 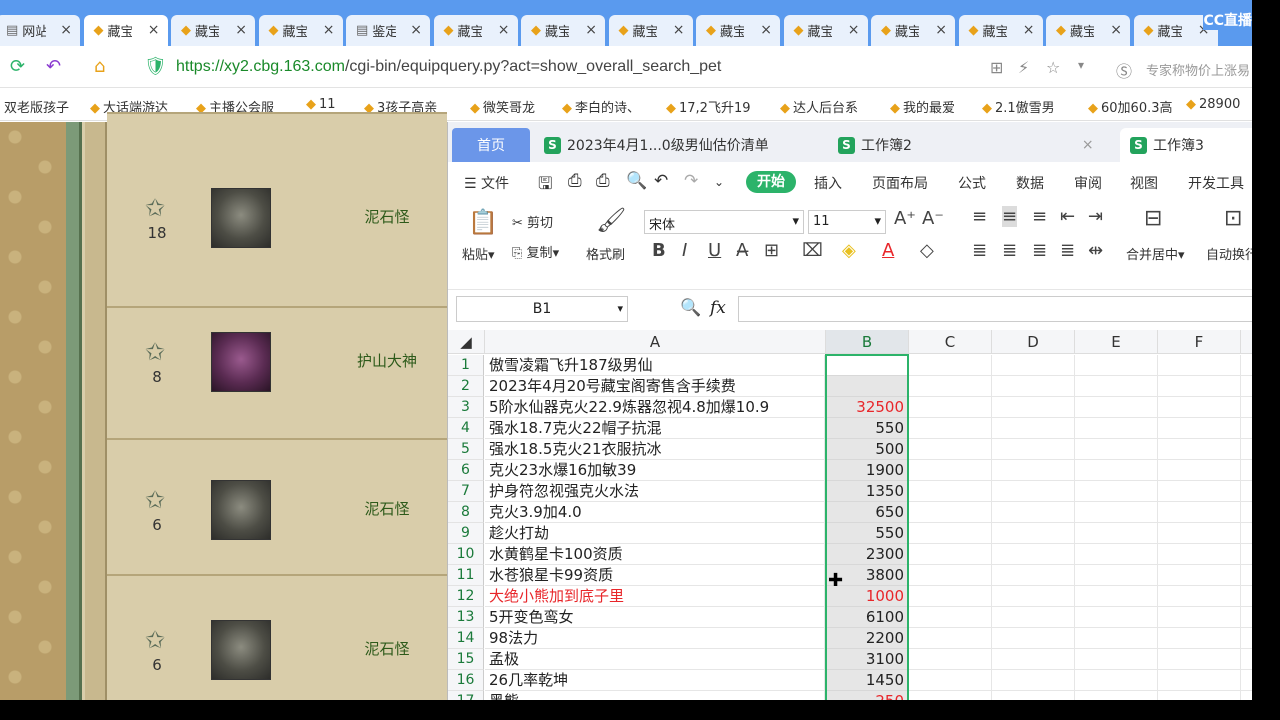 What do you see at coordinates (966, 145) in the screenshot?
I see `tab-doc2: S 工作簿2 ×` at bounding box center [966, 145].